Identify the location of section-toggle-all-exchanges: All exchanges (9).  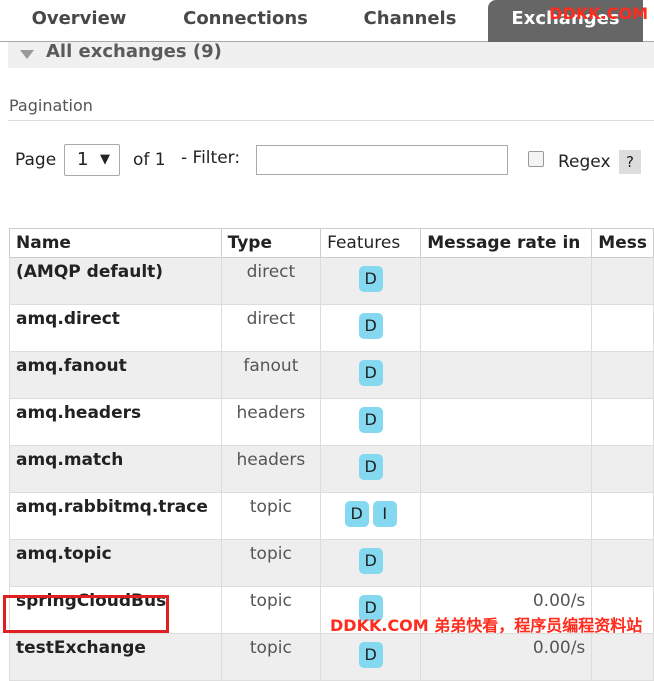
(331, 55).